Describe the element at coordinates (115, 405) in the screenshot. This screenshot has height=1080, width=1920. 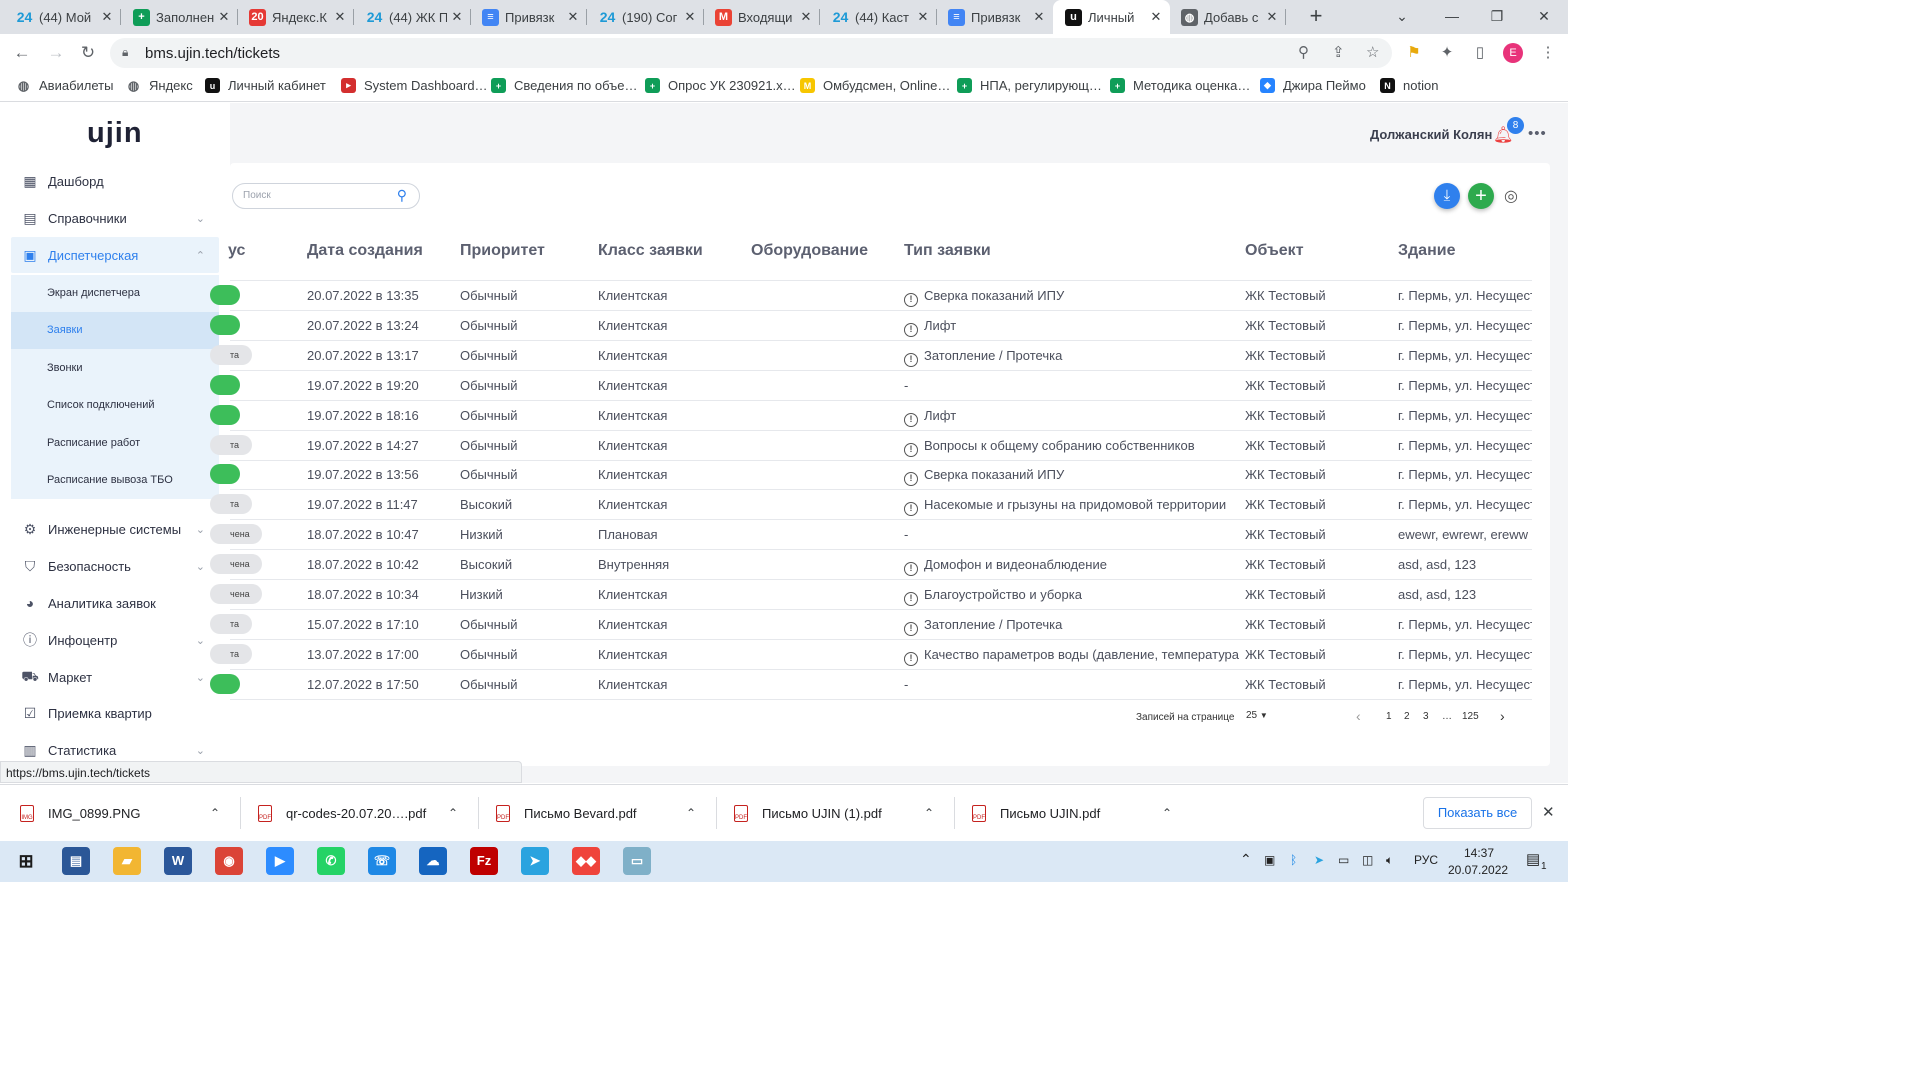
I see `submenu-item: Список подключений` at that location.